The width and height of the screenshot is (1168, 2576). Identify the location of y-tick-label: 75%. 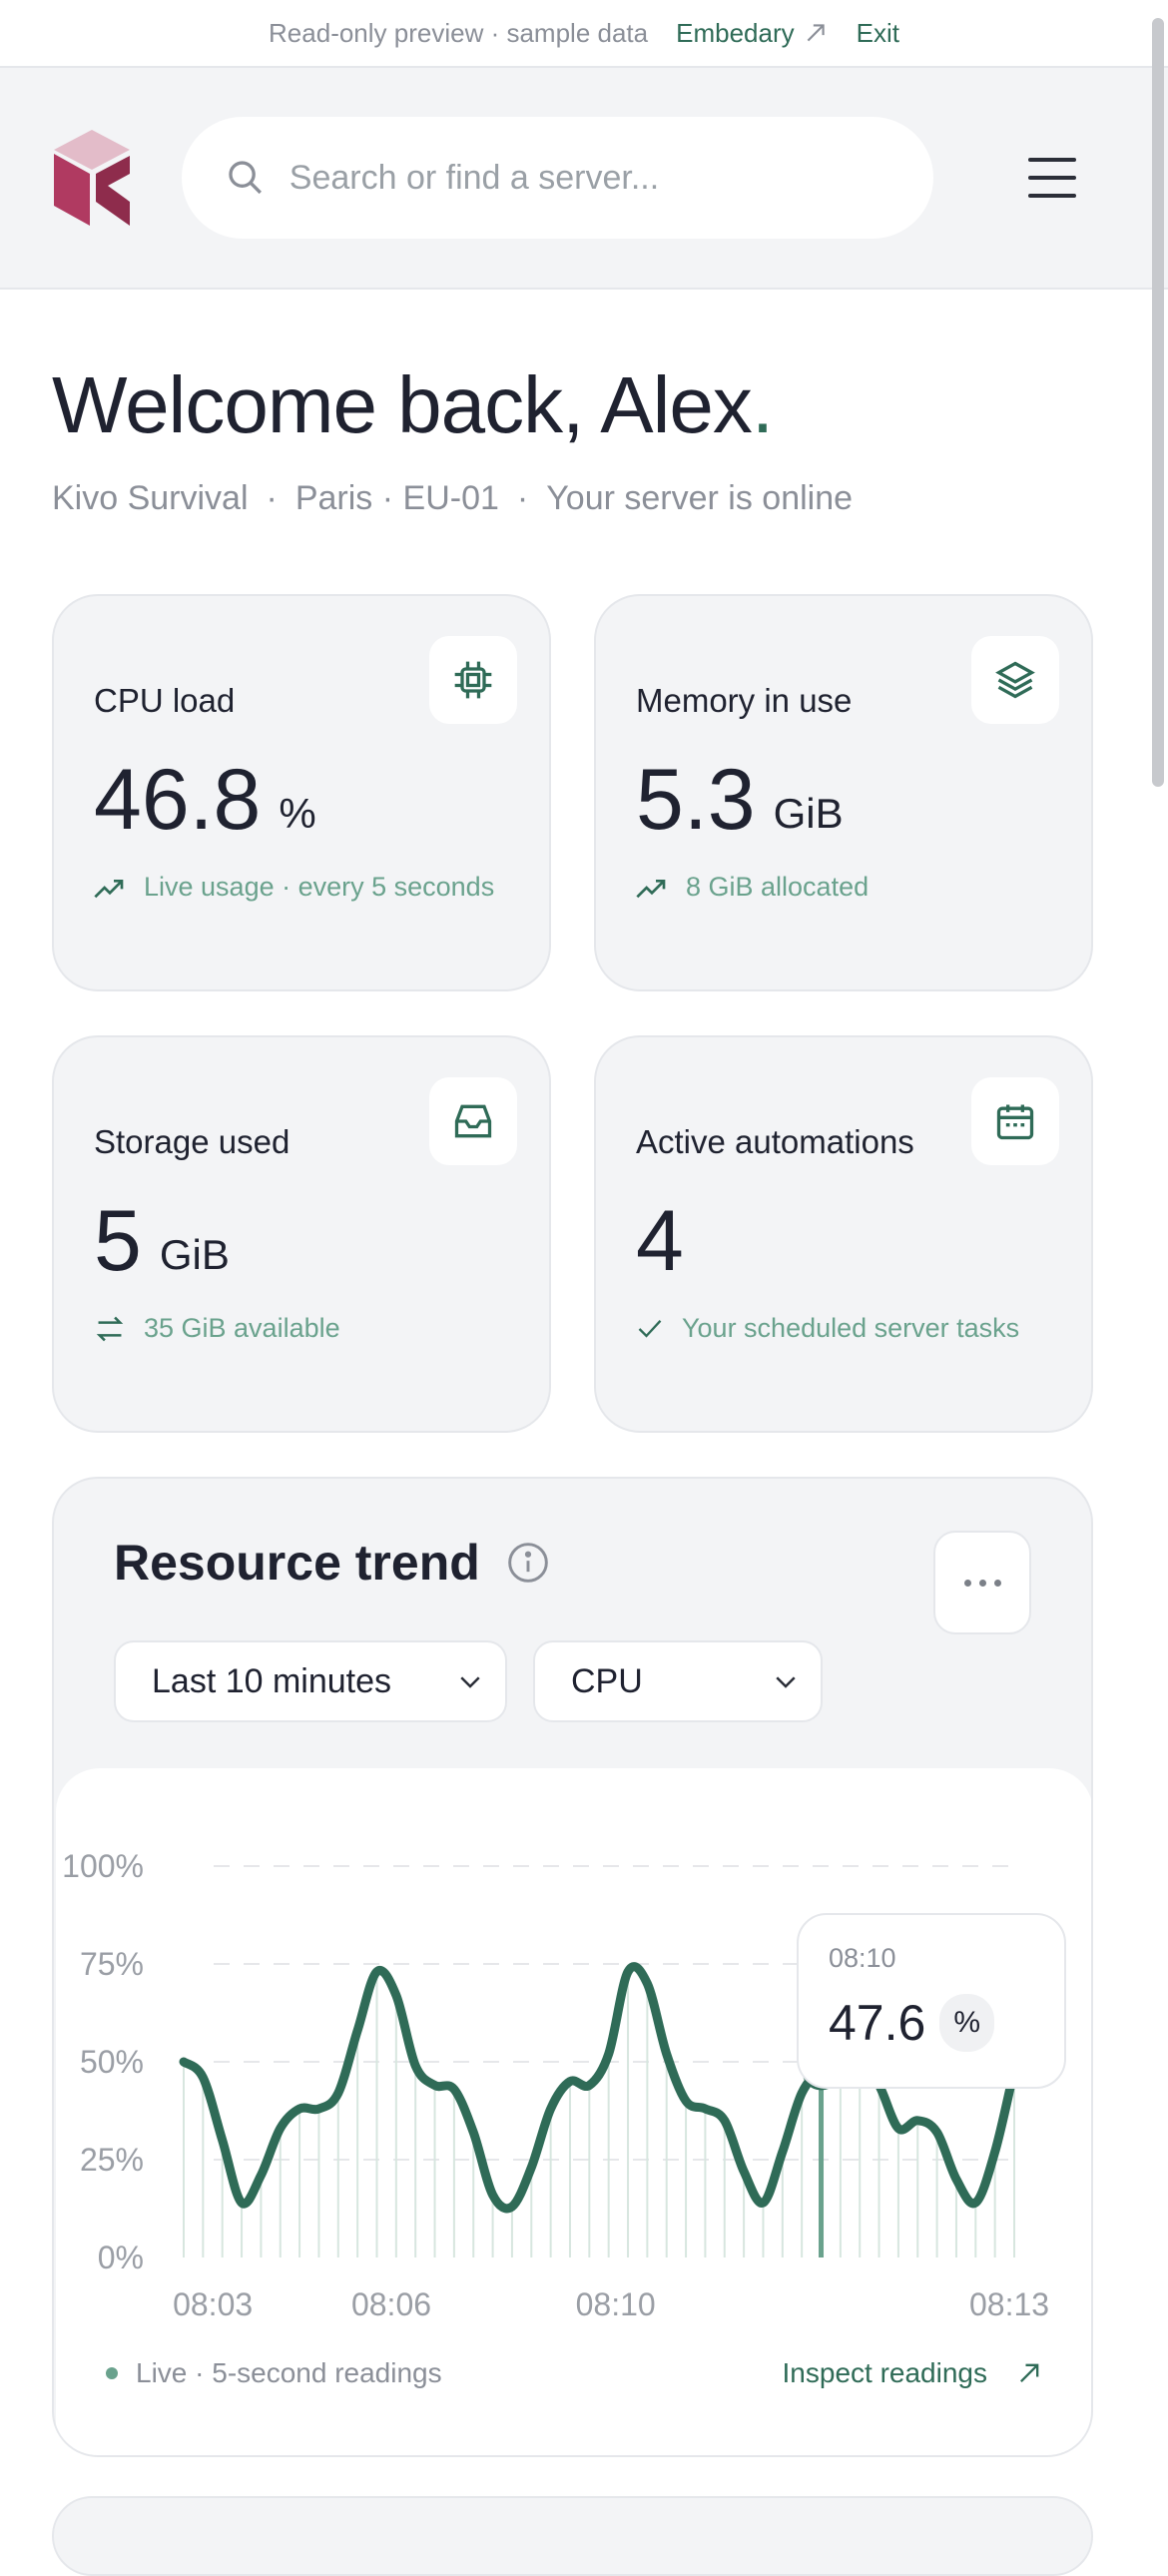
(112, 1964).